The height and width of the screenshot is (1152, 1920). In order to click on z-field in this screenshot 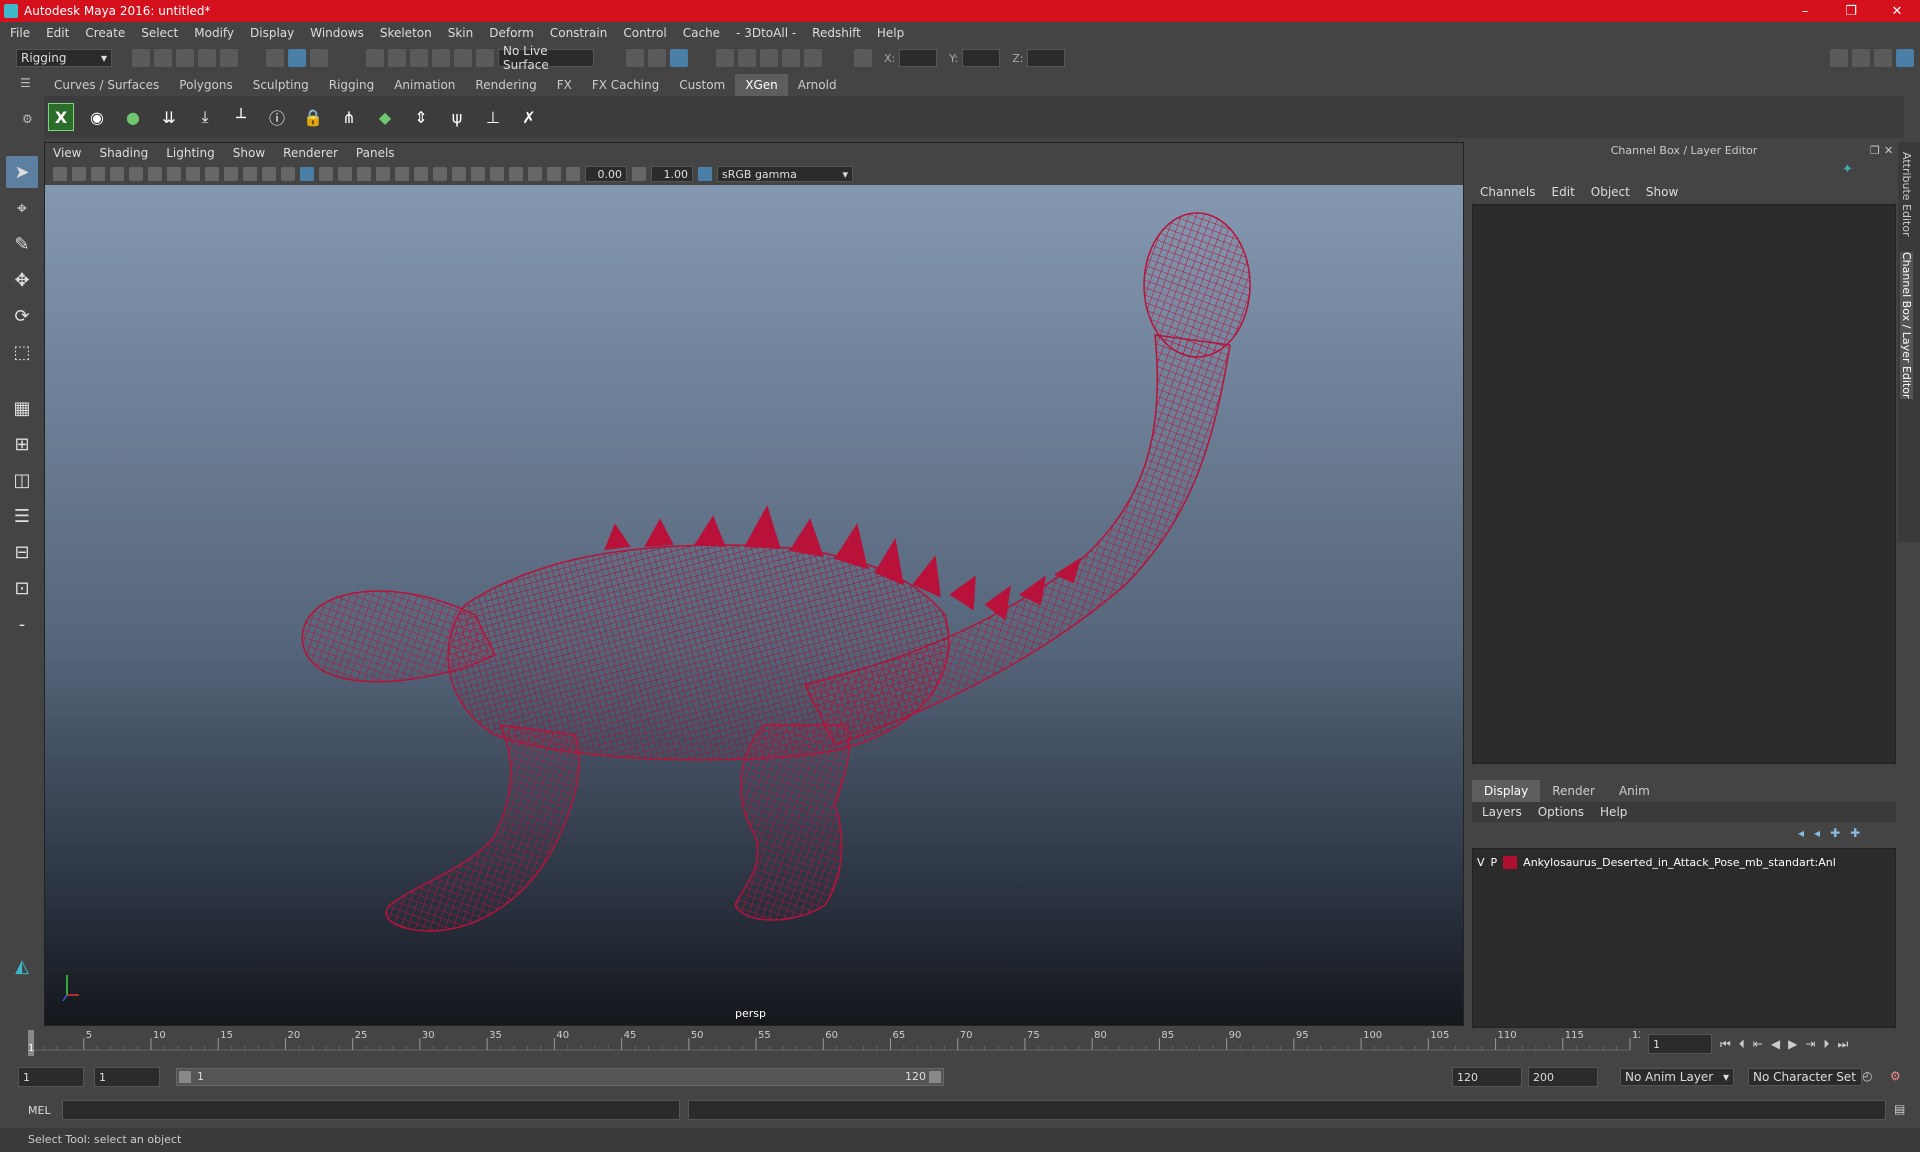, I will do `click(1046, 58)`.